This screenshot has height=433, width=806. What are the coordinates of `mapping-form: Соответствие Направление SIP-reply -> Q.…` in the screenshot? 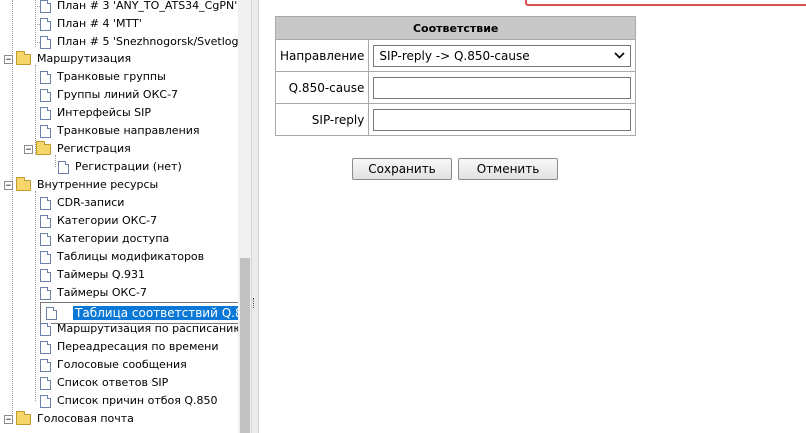 It's located at (455, 76).